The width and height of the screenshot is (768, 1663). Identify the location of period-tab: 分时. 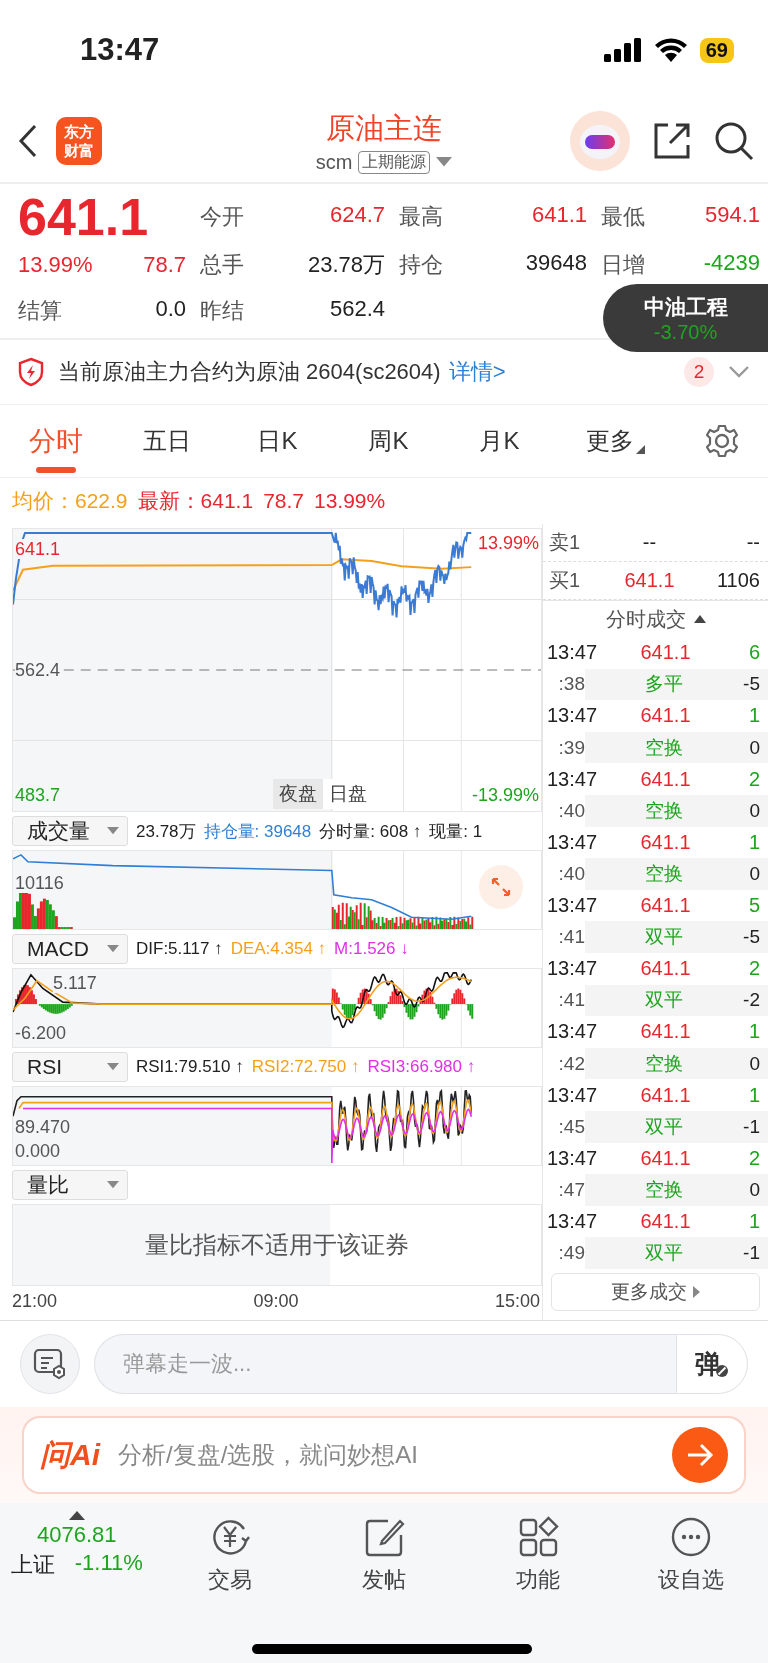
(55, 441).